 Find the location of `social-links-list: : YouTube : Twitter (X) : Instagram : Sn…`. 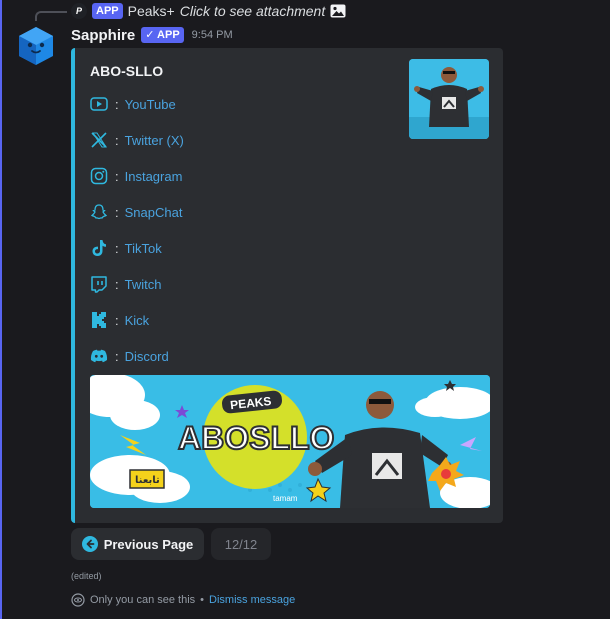

social-links-list: : YouTube : Twitter (X) : Instagram : Sn… is located at coordinates (136, 230).